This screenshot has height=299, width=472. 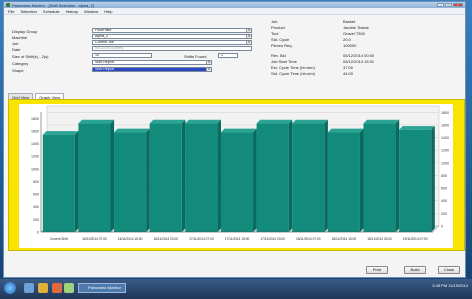 What do you see at coordinates (35, 169) in the screenshot?
I see `y-tick-label: 1000` at bounding box center [35, 169].